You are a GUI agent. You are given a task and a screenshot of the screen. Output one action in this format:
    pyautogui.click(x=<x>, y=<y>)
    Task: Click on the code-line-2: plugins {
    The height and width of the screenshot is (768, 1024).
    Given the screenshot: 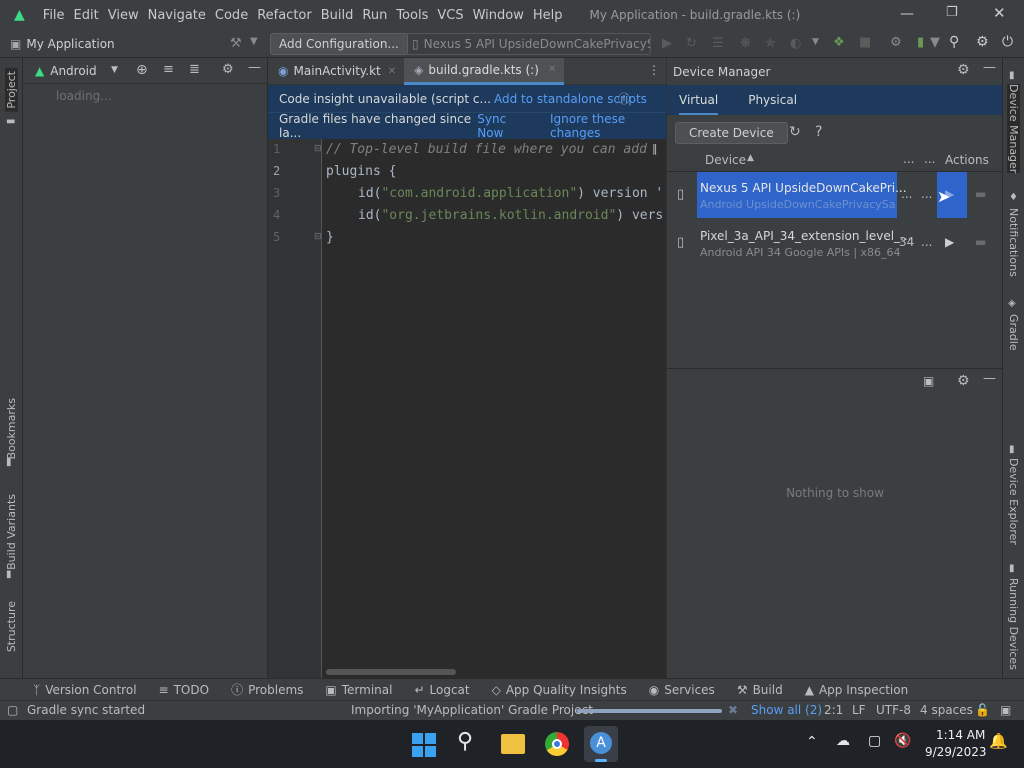 What is the action you would take?
    pyautogui.click(x=361, y=171)
    